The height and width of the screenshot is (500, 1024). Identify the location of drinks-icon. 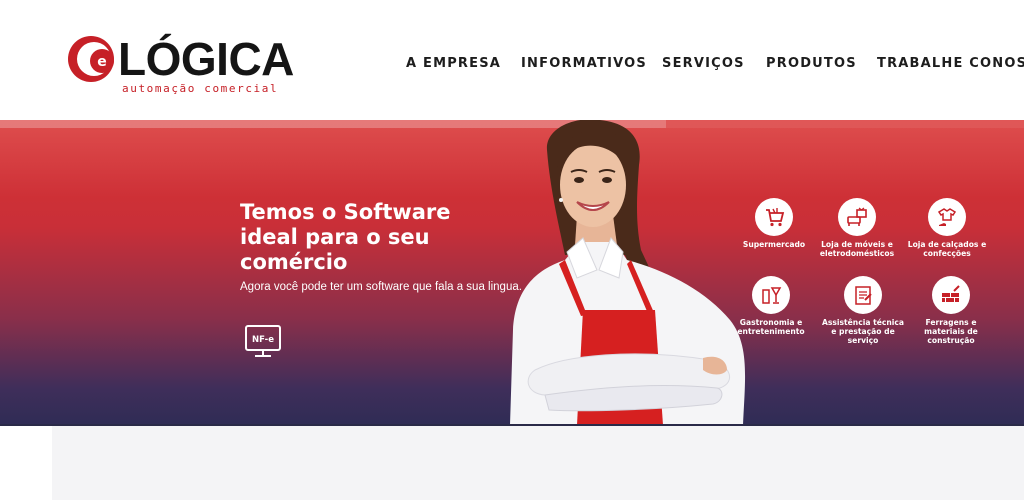
(772, 295).